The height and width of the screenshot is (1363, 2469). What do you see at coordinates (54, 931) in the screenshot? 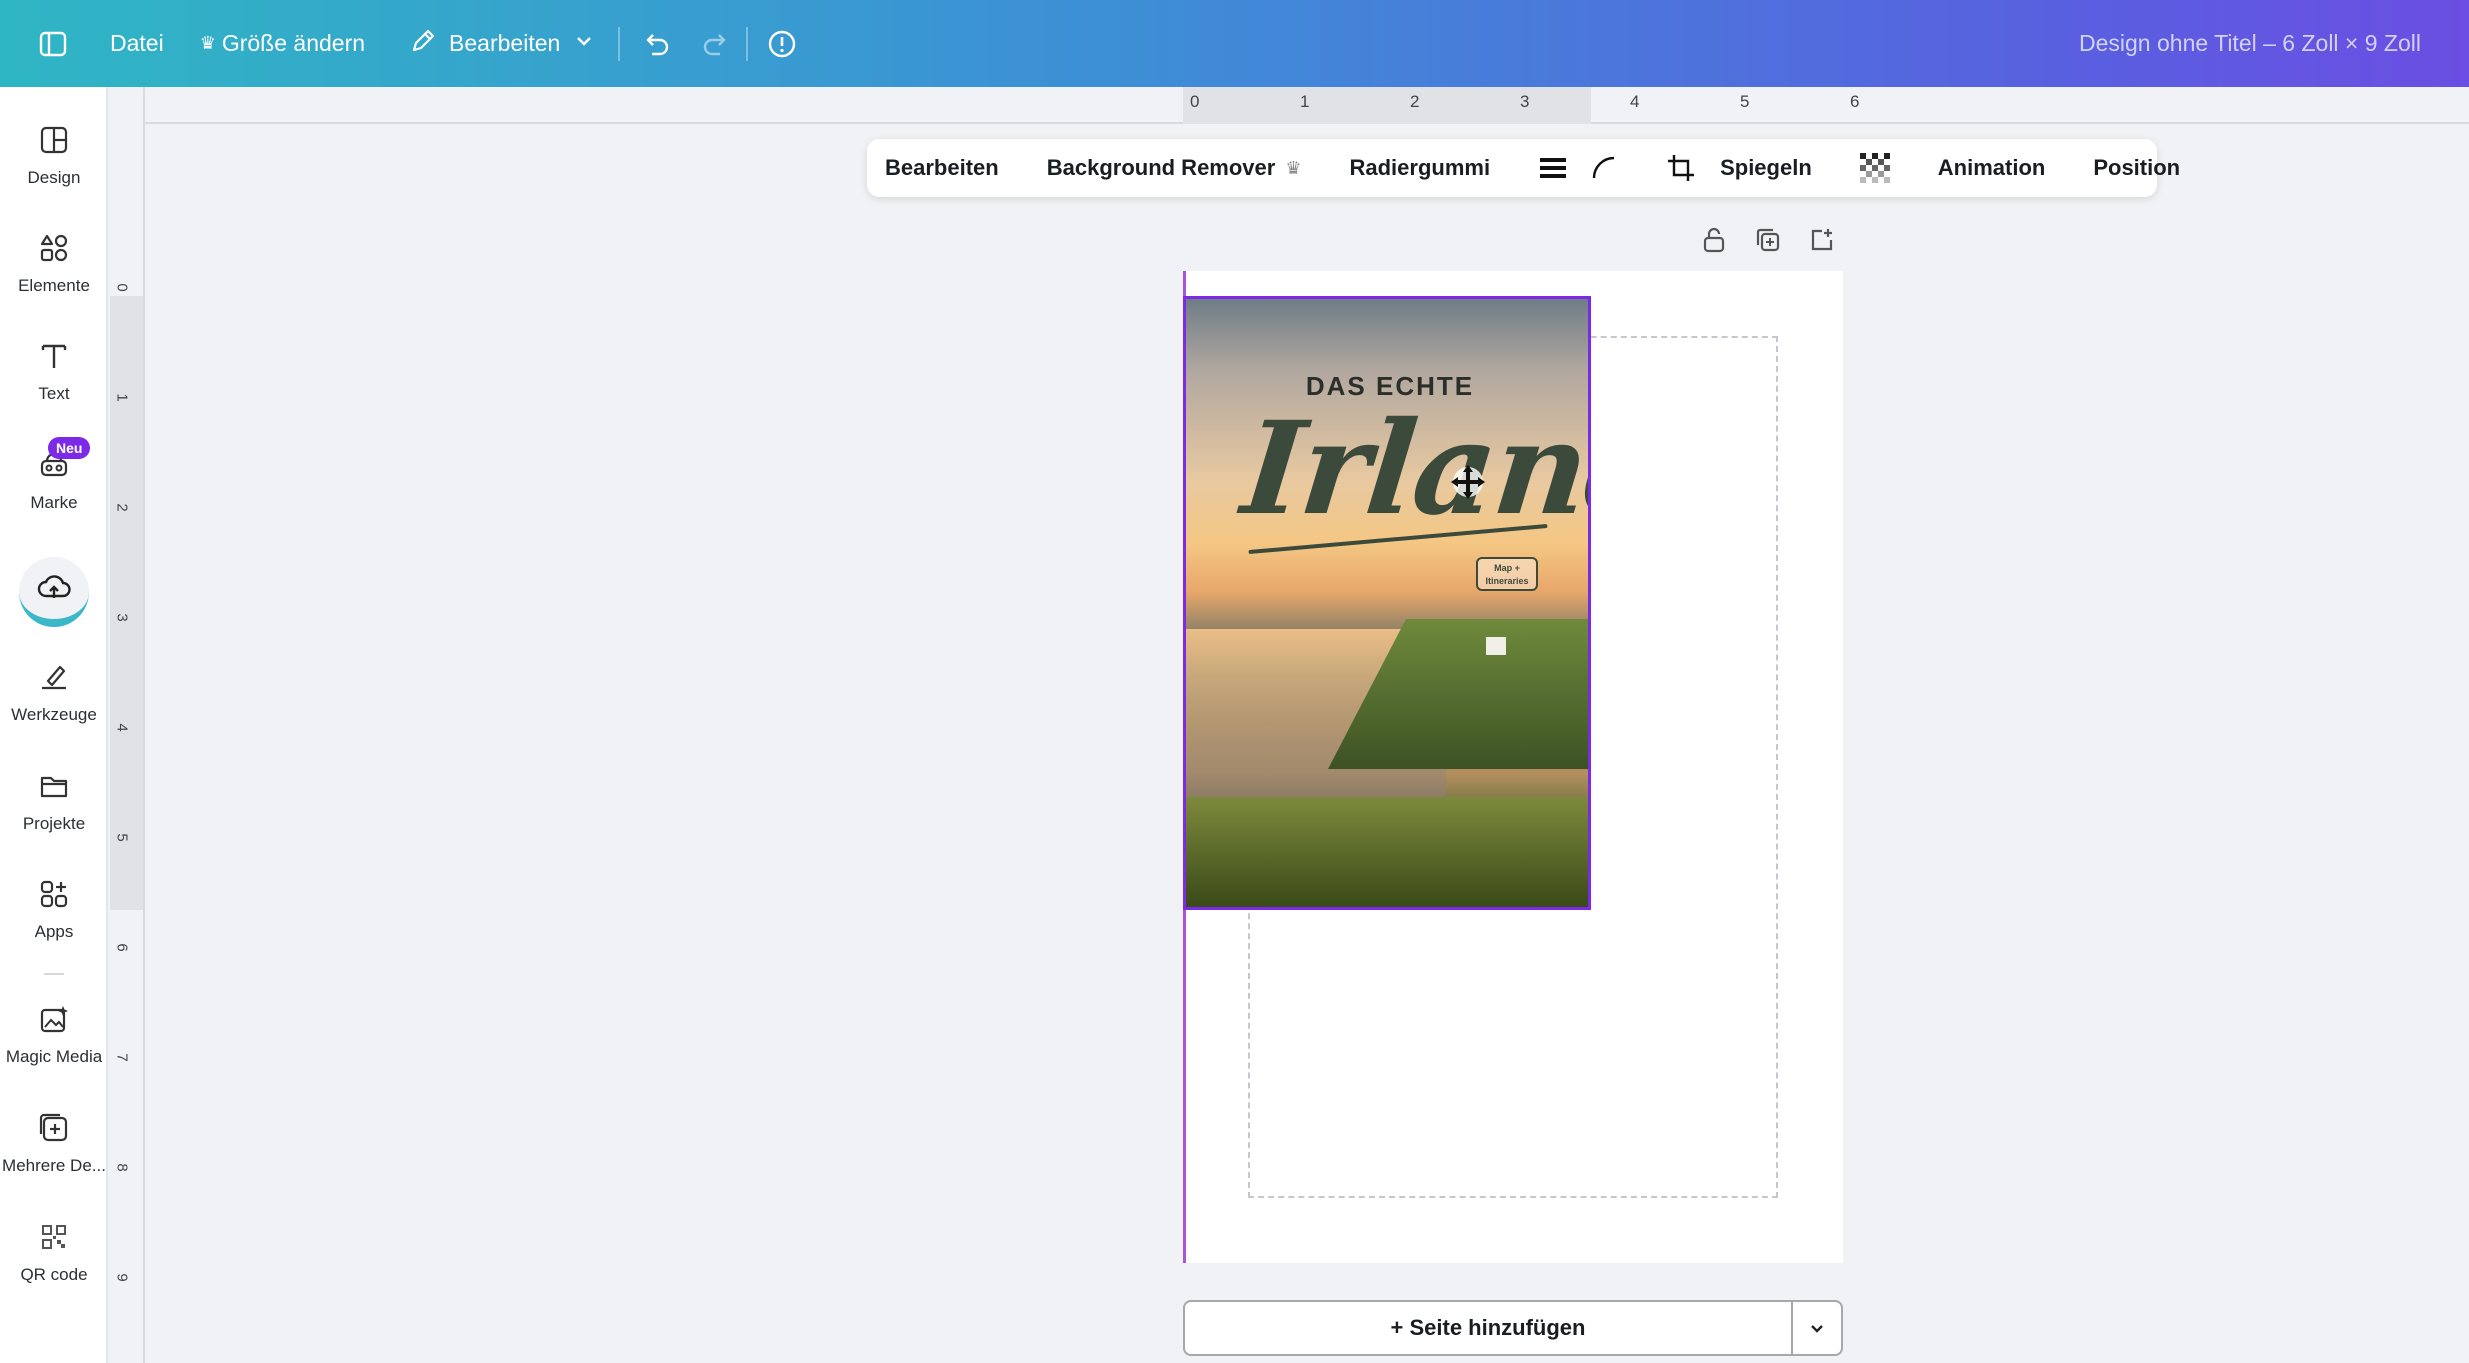
I see `sidebar-item-label: Apps` at bounding box center [54, 931].